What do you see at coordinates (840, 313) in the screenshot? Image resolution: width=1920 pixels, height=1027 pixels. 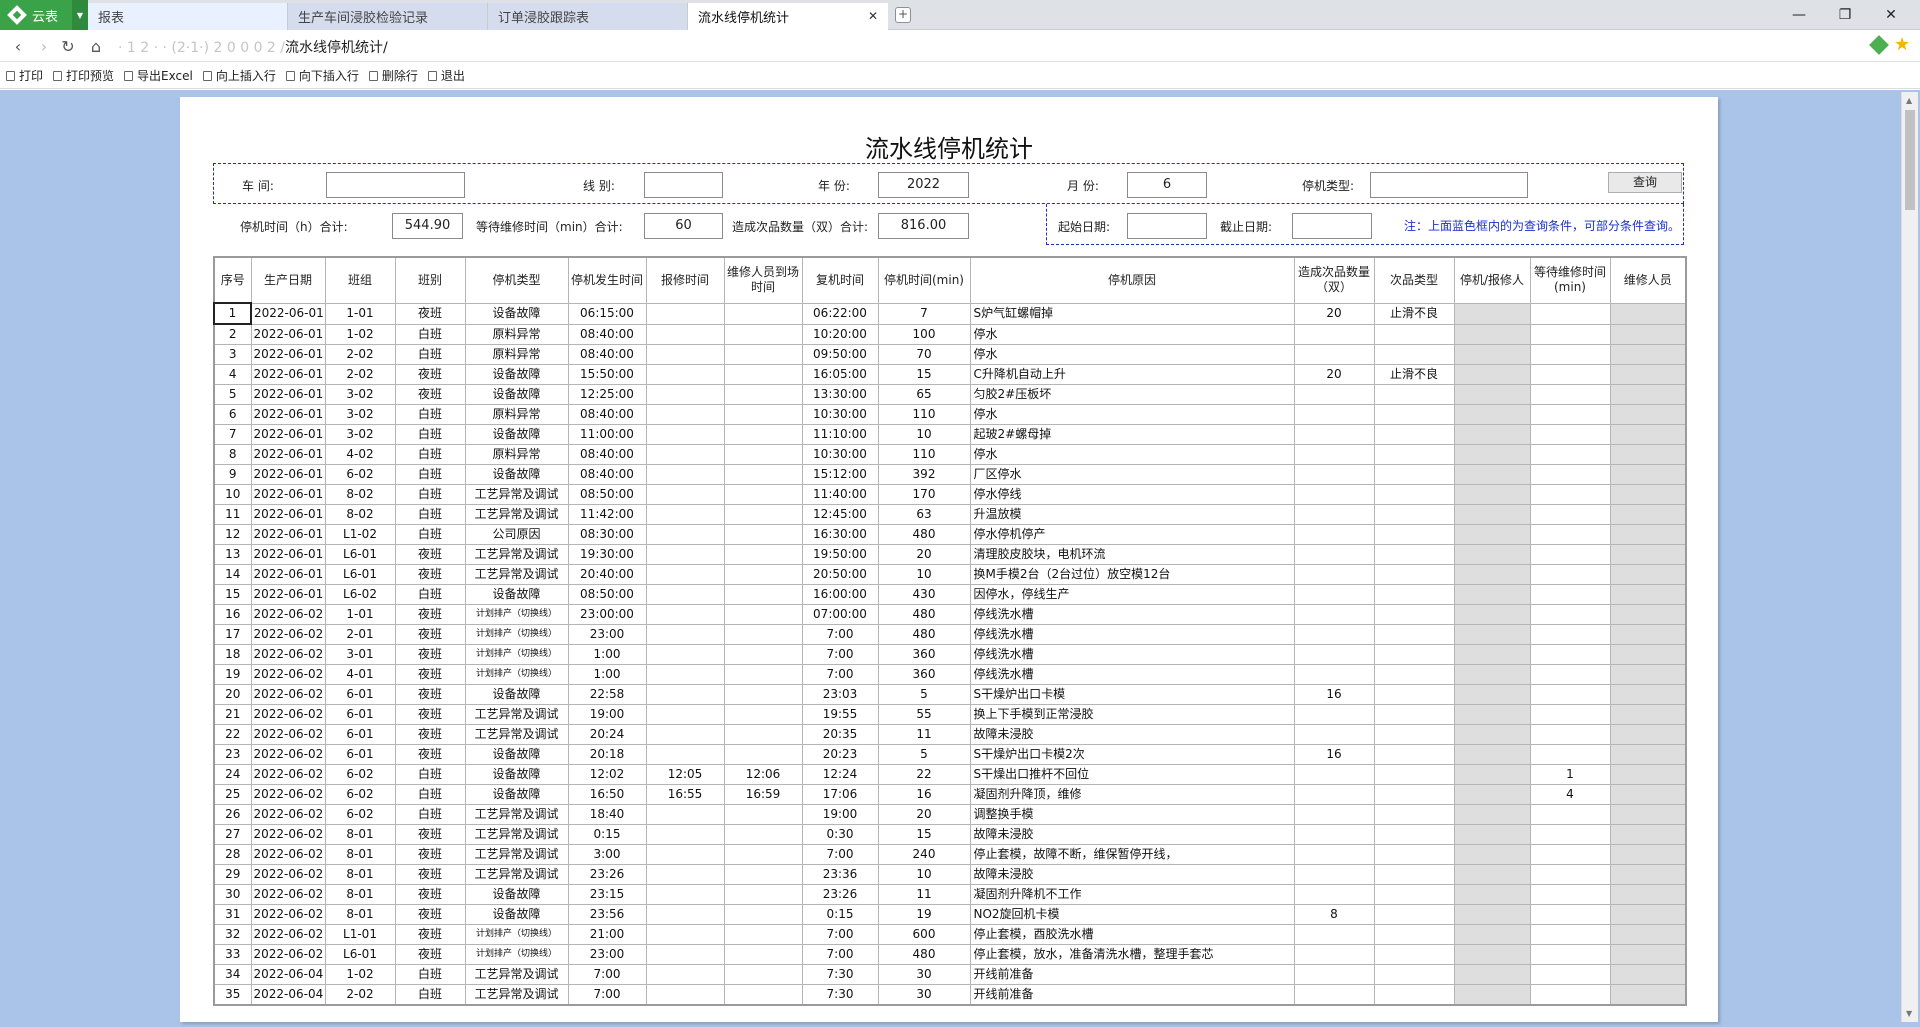 I see `table-cell: 06:22:00` at bounding box center [840, 313].